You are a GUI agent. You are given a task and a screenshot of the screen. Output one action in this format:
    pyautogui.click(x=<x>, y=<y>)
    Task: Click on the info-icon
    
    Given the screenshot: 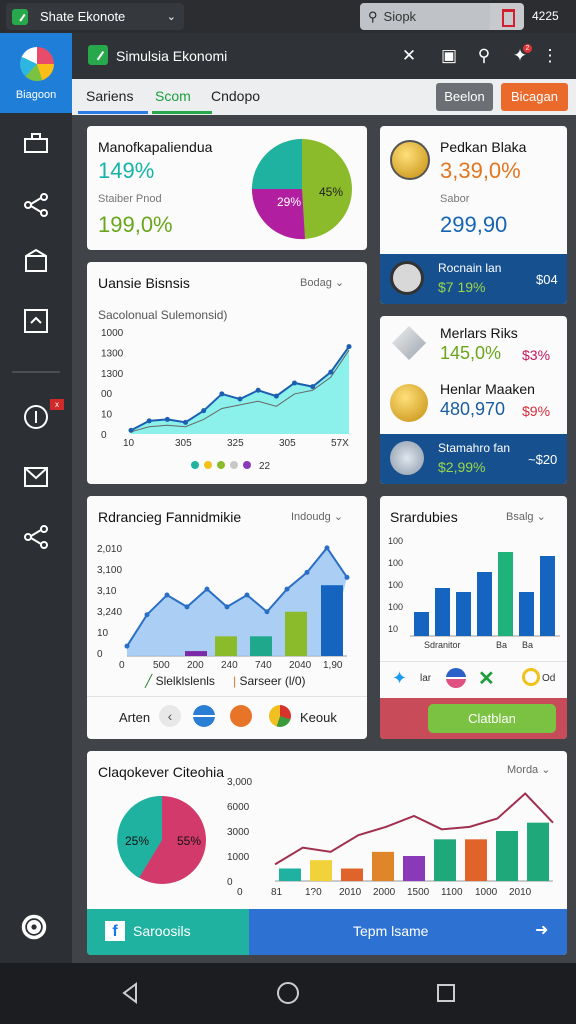 What is the action you would take?
    pyautogui.click(x=36, y=417)
    